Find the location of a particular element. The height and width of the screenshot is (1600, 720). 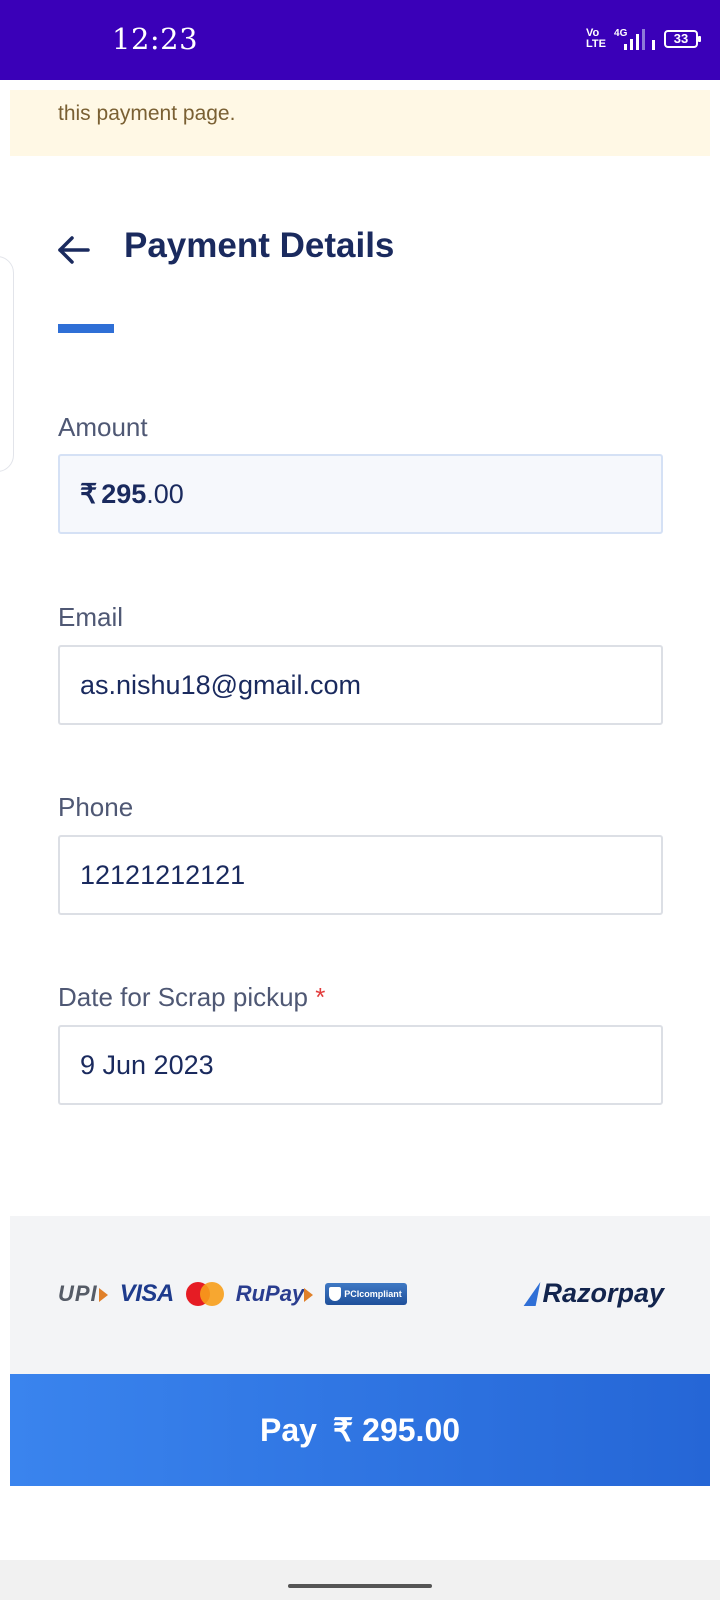

currency-symbol: ₹ is located at coordinates (89, 493).